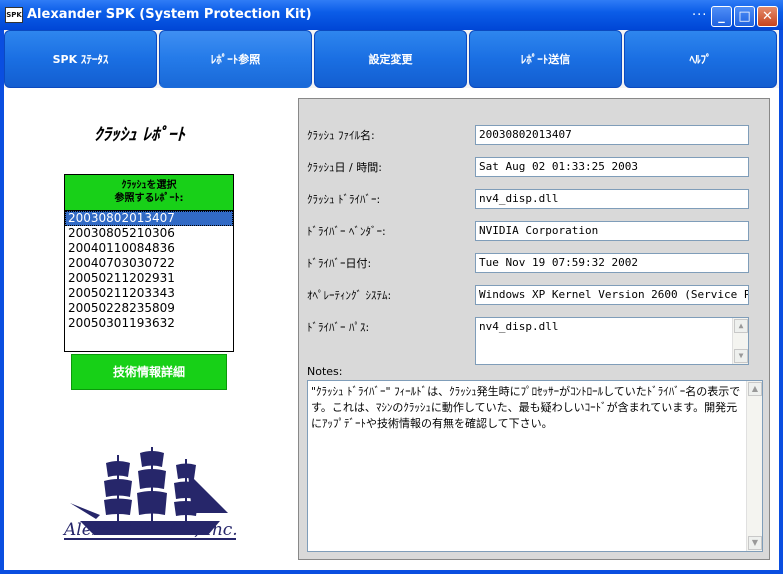  What do you see at coordinates (80, 59) in the screenshot?
I see `tab-spk-status: SPK ｽﾃｰﾀｽ` at bounding box center [80, 59].